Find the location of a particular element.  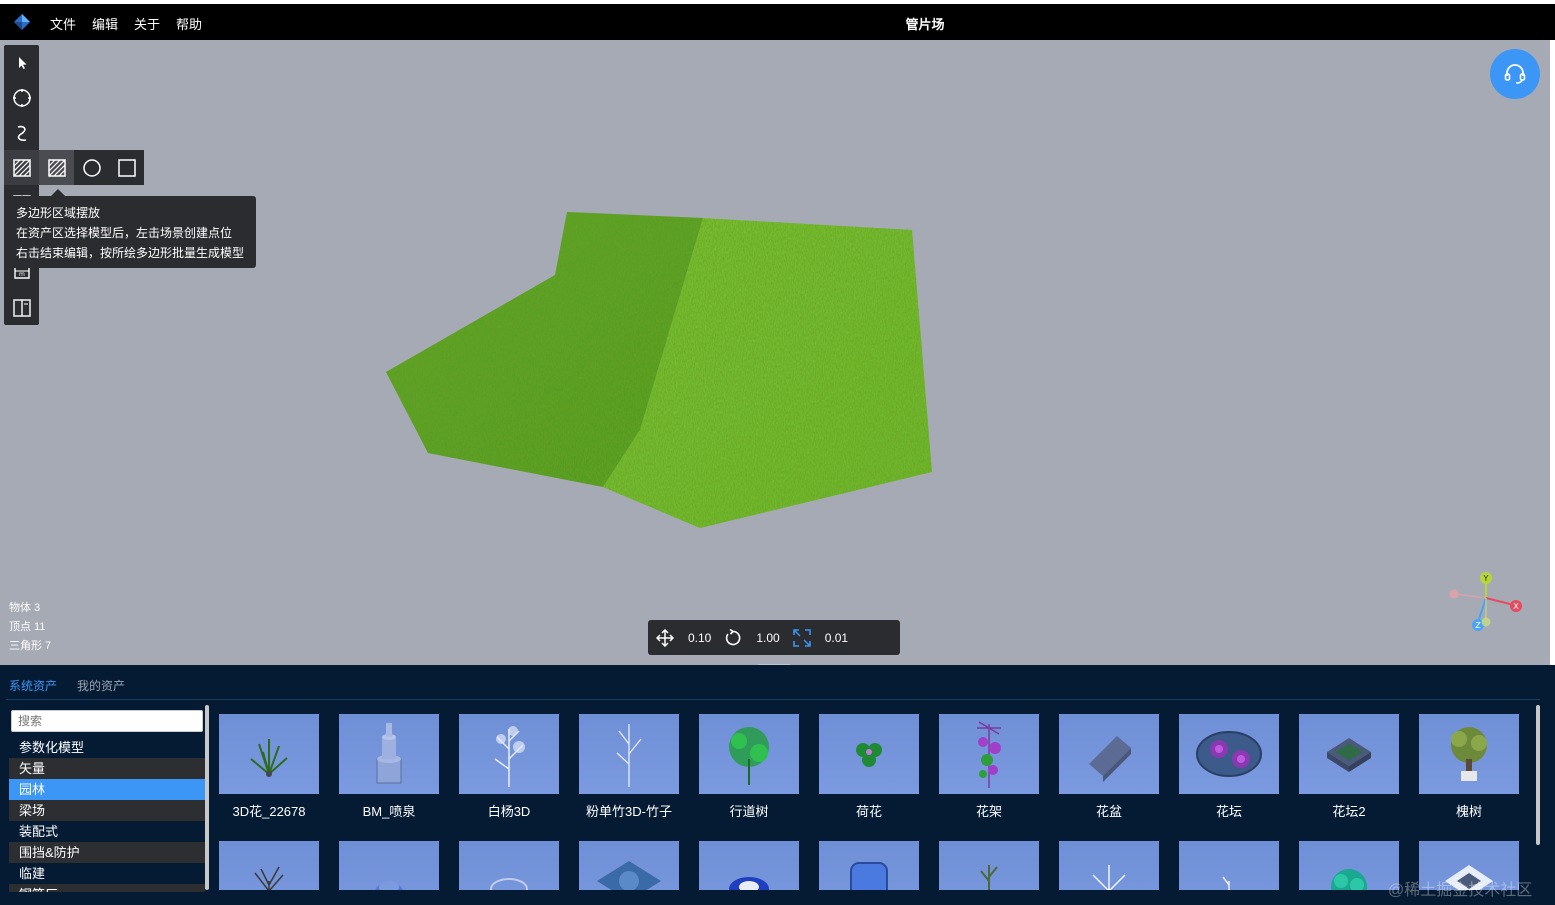

split-view-icon is located at coordinates (21, 307).